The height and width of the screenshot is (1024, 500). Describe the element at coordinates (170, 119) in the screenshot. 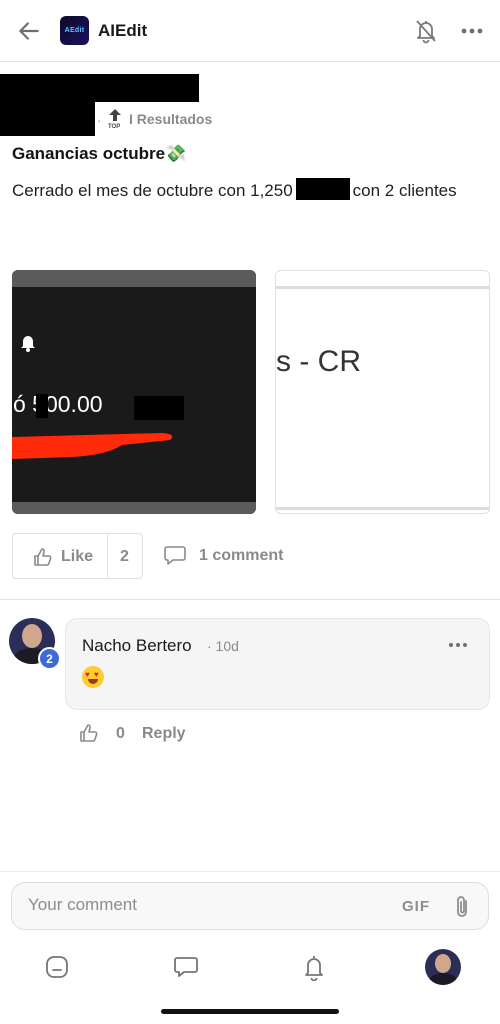

I see `post-category: I Resultados` at that location.